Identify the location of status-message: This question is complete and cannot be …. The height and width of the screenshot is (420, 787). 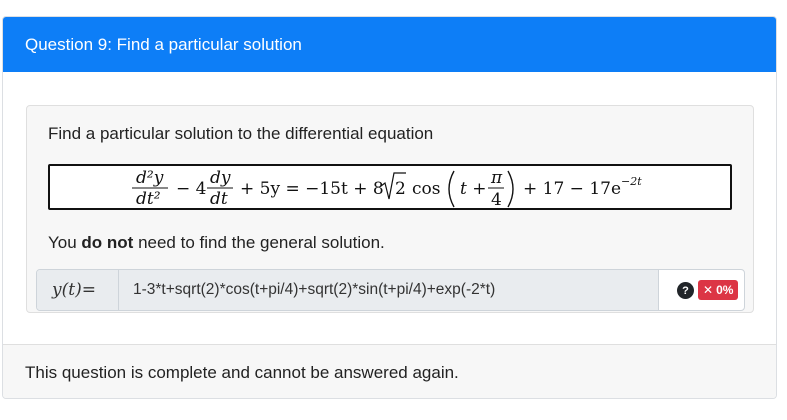
(242, 372).